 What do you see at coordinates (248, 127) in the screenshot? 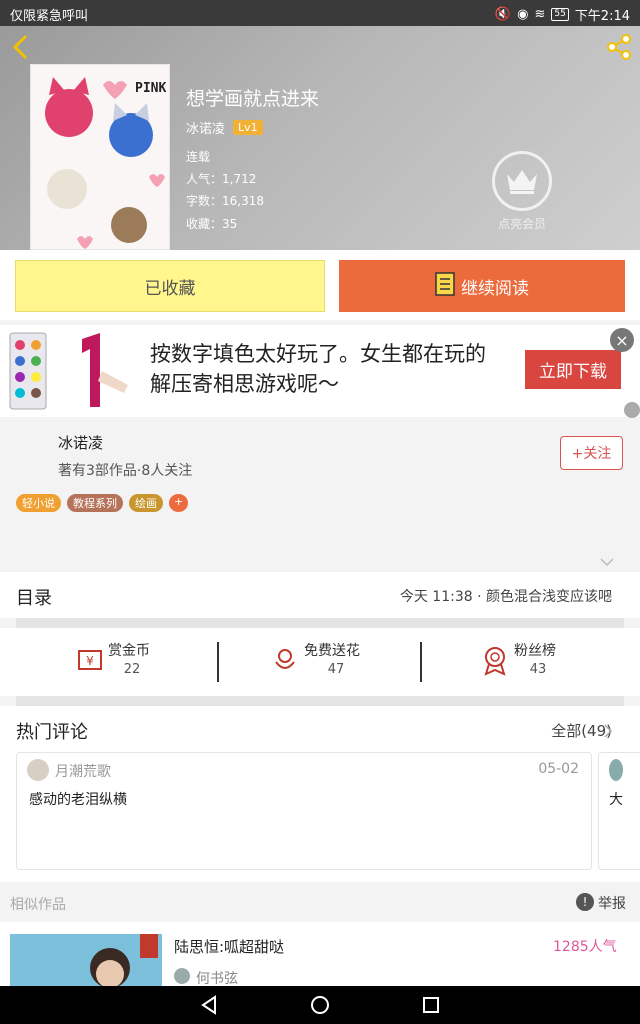
I see `author-level-badge: Lv1` at bounding box center [248, 127].